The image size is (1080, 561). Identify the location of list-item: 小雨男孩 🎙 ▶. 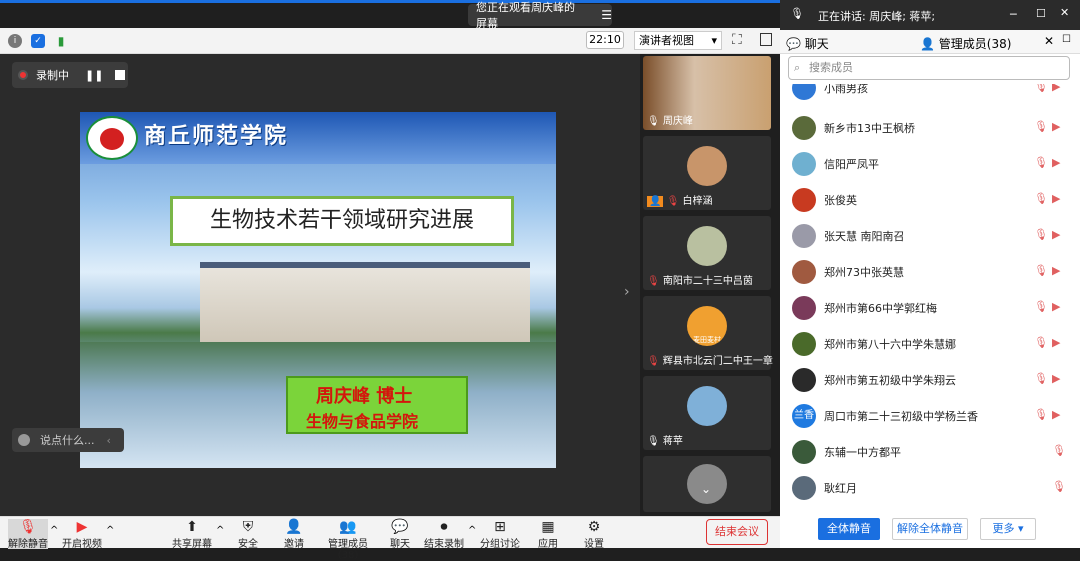
(930, 95).